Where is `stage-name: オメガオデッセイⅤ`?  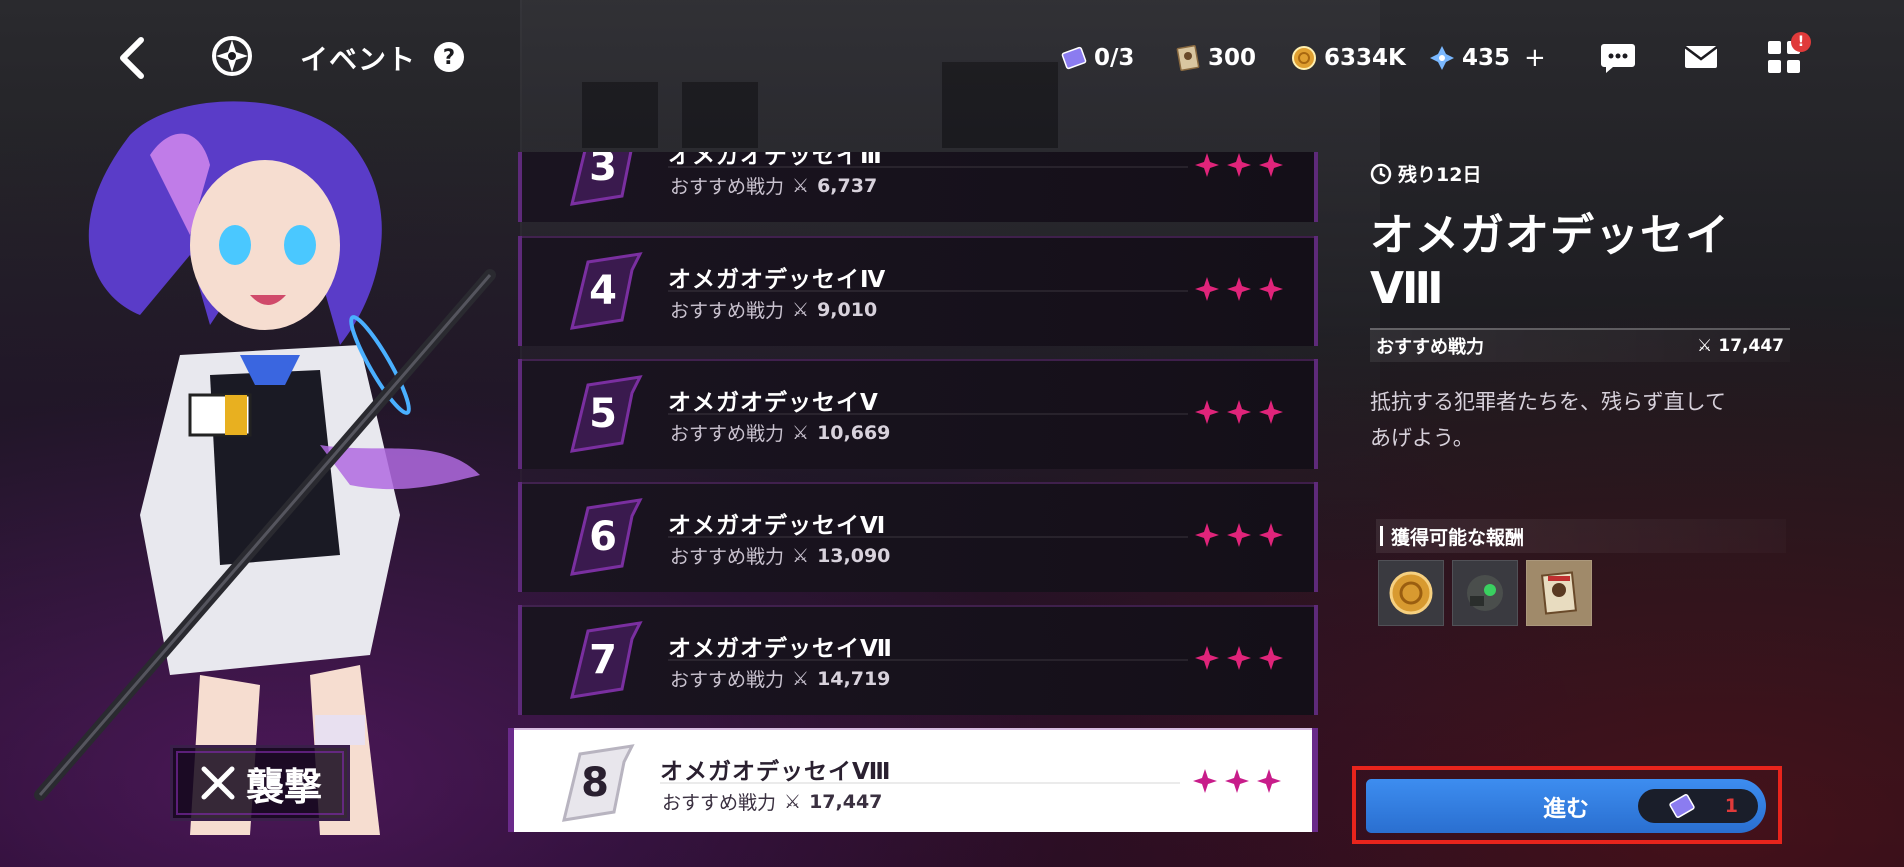
stage-name: オメガオデッセイⅤ is located at coordinates (773, 403).